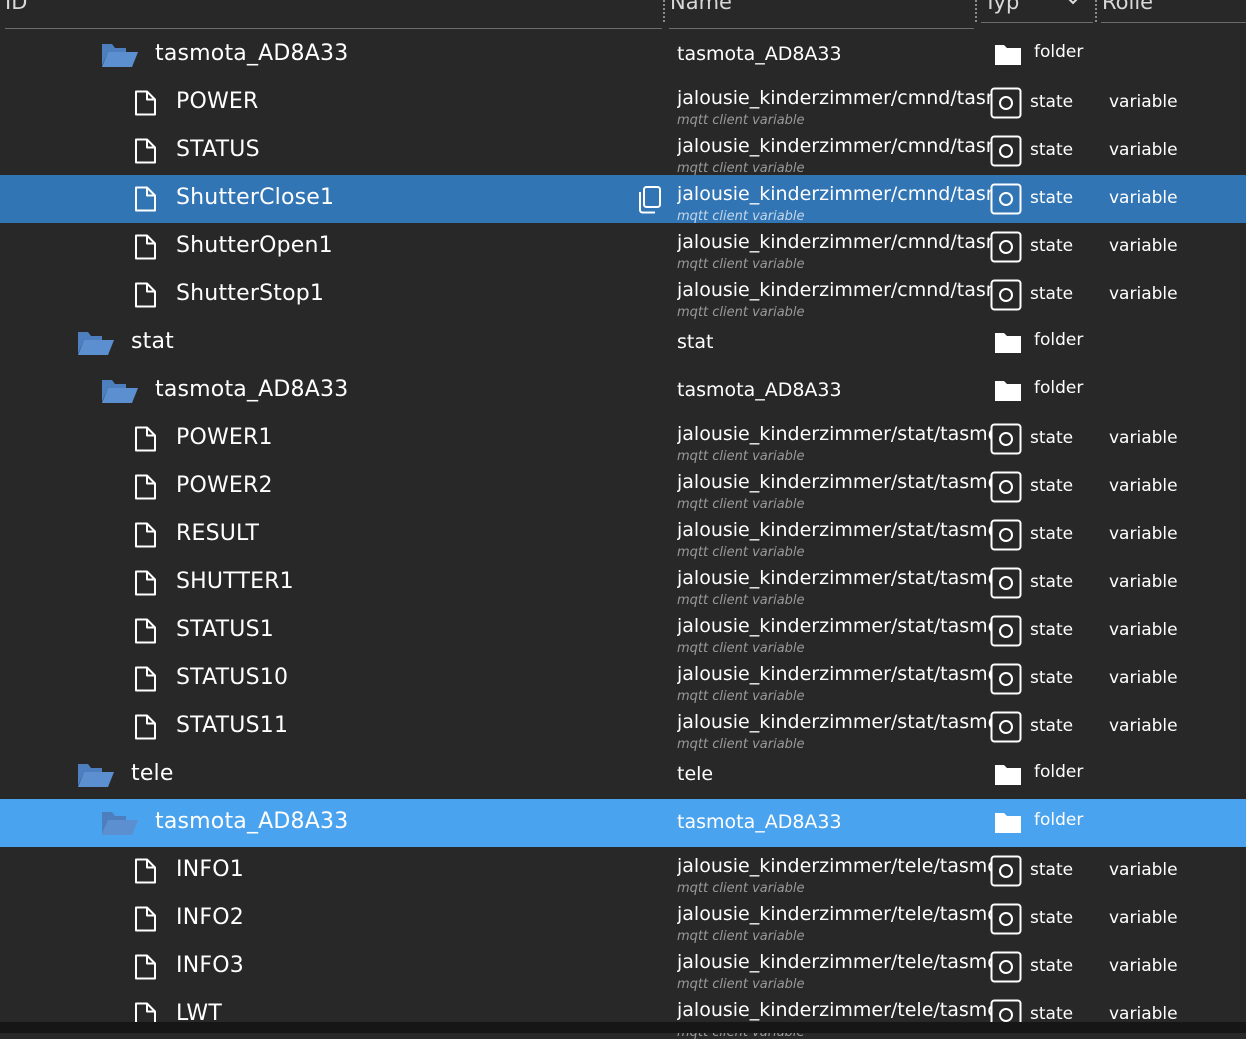 This screenshot has height=1039, width=1246. I want to click on tree-row: tele tele folder, so click(623, 775).